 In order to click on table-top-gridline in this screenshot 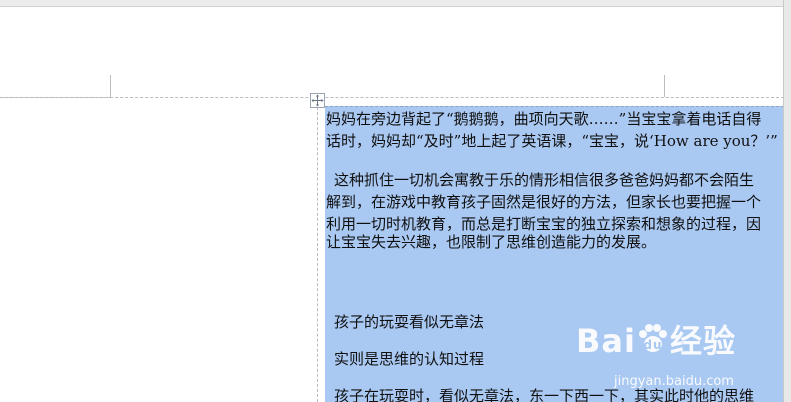, I will do `click(392, 97)`.